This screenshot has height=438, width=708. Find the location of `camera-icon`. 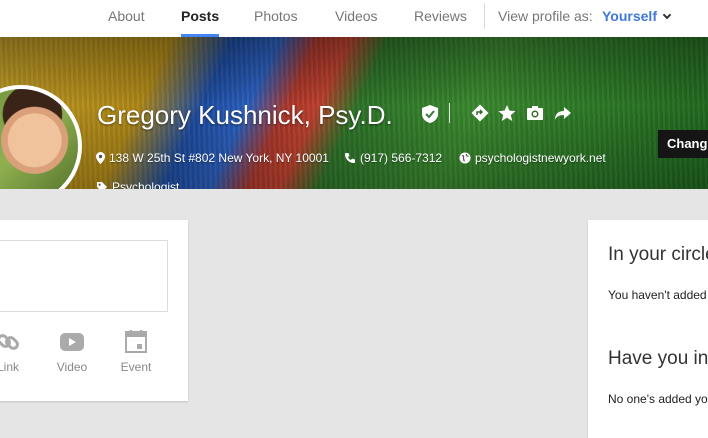

camera-icon is located at coordinates (535, 113).